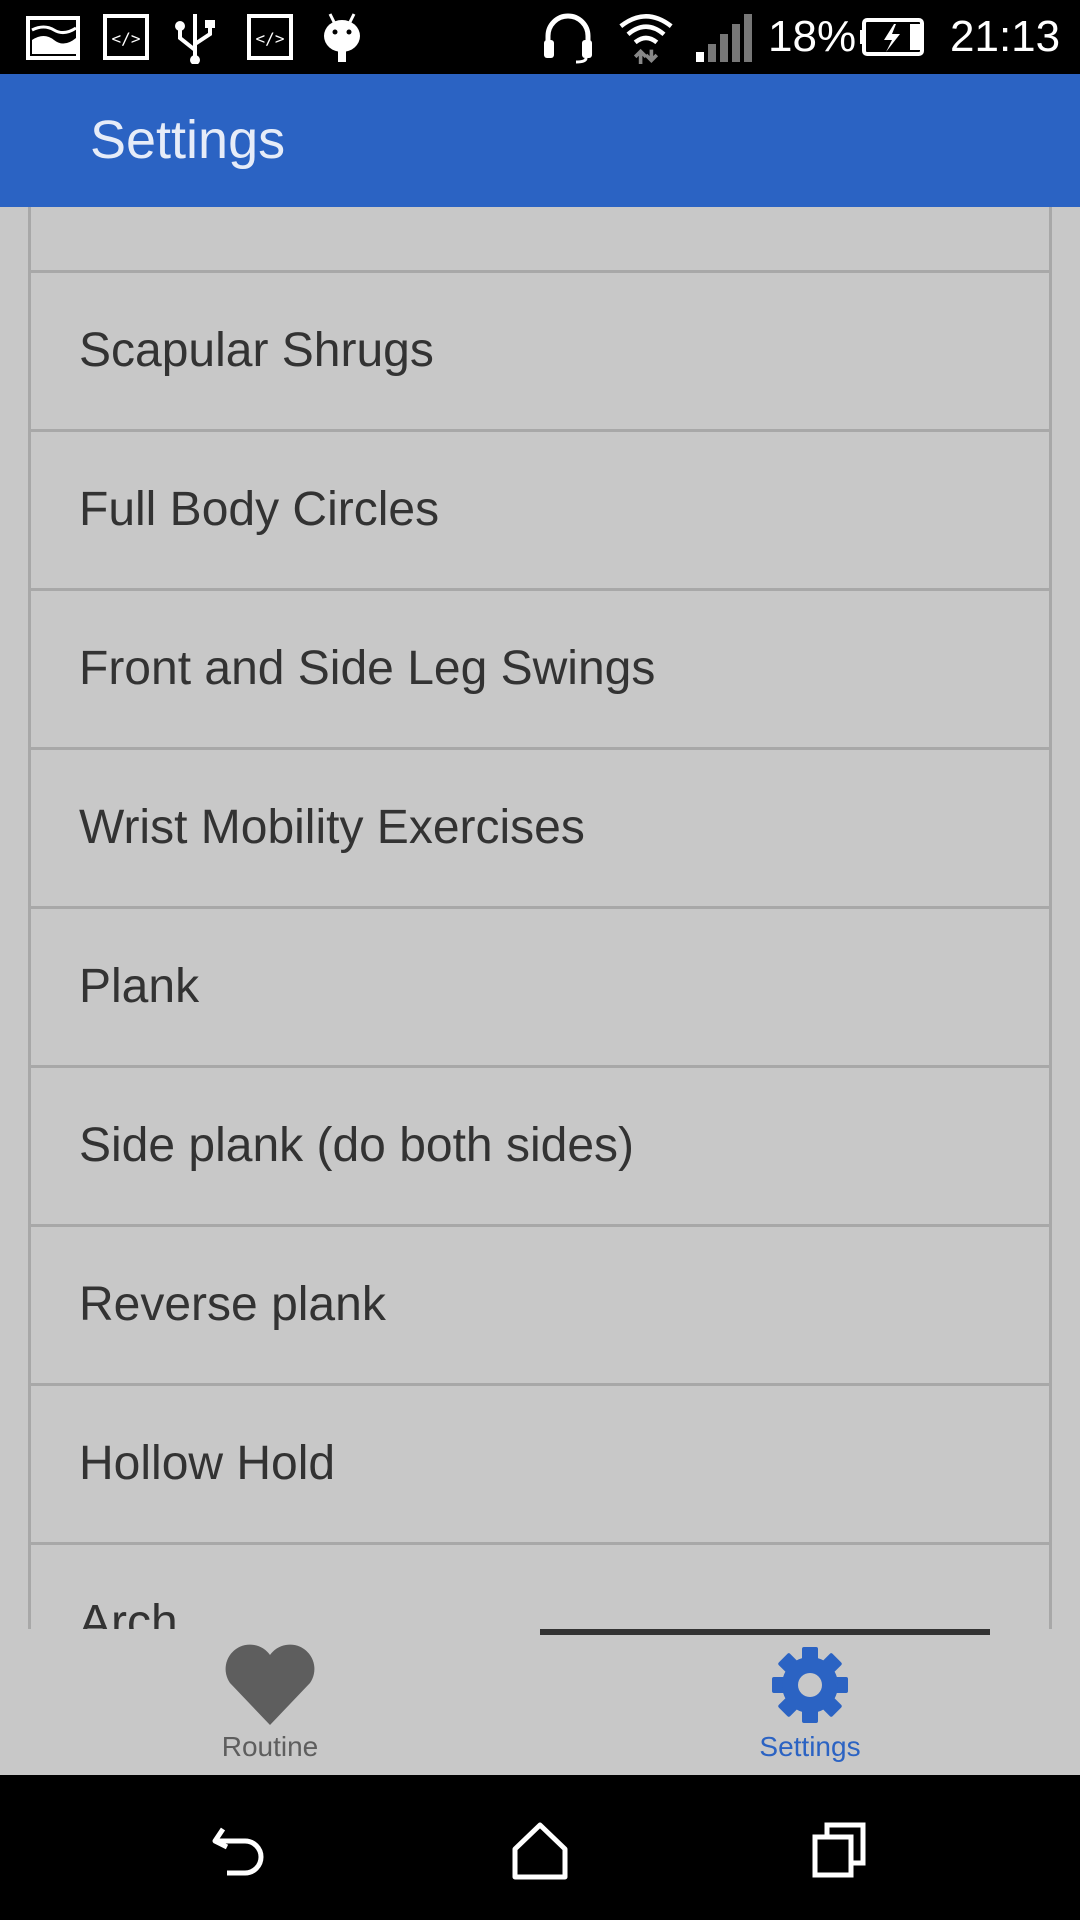 Image resolution: width=1080 pixels, height=1920 pixels. Describe the element at coordinates (367, 668) in the screenshot. I see `list-item-label: Front and Side Leg Swings` at that location.